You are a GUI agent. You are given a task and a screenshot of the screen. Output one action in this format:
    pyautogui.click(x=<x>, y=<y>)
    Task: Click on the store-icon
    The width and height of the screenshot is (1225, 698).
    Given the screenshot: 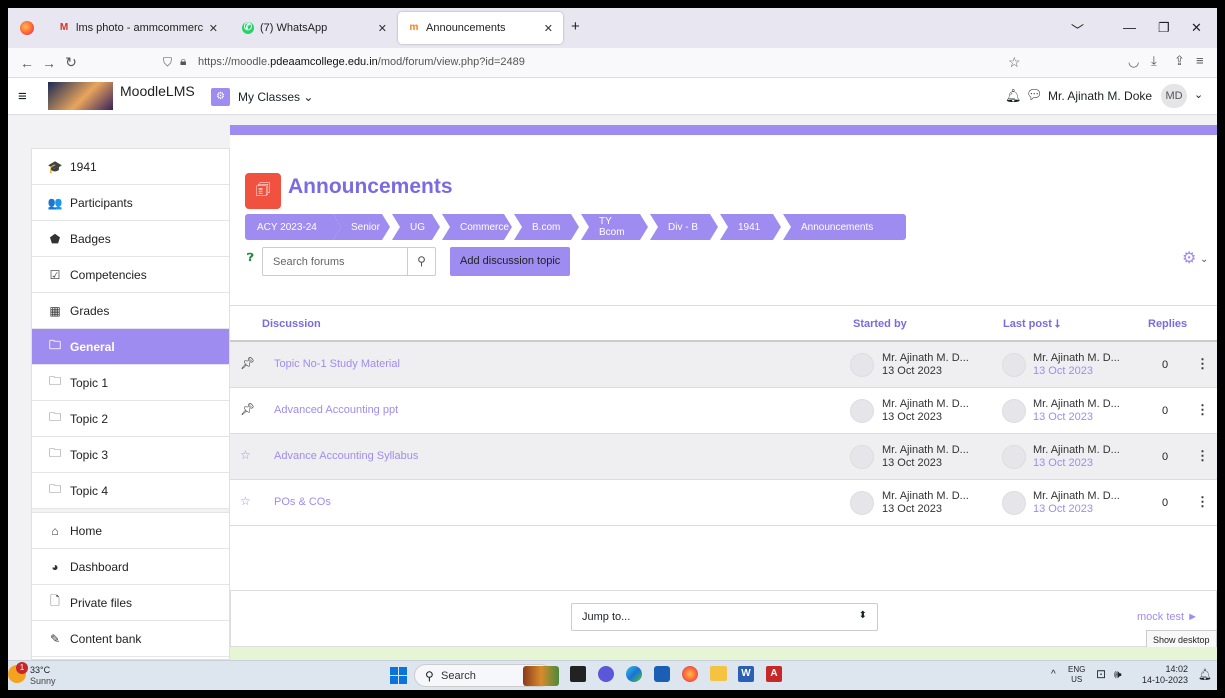 What is the action you would take?
    pyautogui.click(x=662, y=674)
    